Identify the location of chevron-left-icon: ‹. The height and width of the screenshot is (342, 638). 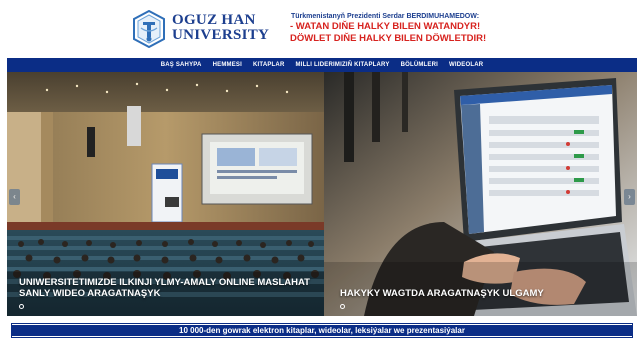
(14, 196).